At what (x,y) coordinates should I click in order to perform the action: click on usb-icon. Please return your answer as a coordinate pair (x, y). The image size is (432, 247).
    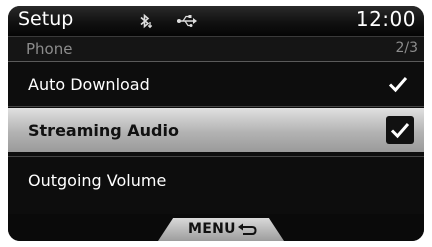
    Looking at the image, I should click on (187, 21).